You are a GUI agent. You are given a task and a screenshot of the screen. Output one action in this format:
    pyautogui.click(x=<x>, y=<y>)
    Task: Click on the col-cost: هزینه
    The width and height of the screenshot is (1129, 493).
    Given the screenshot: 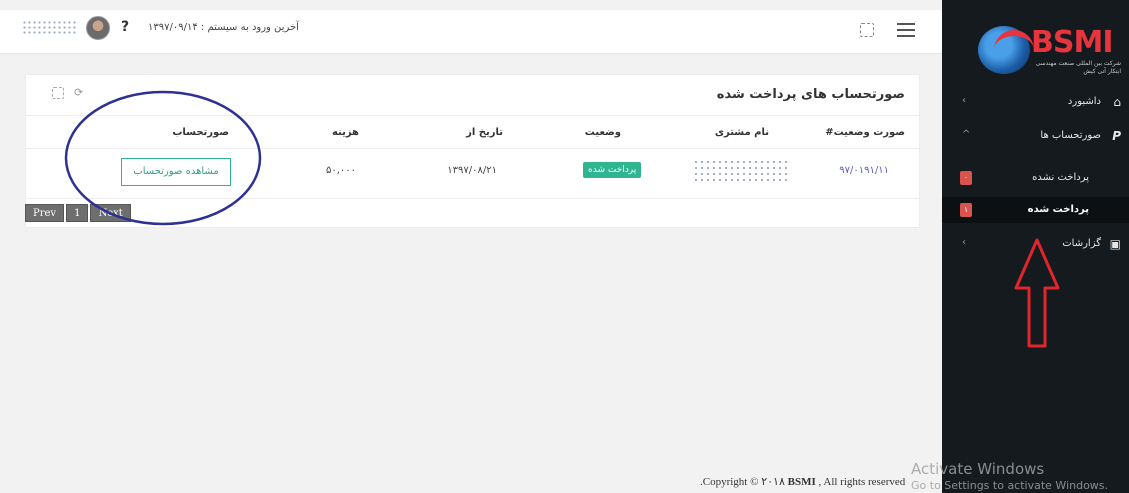 What is the action you would take?
    pyautogui.click(x=345, y=132)
    